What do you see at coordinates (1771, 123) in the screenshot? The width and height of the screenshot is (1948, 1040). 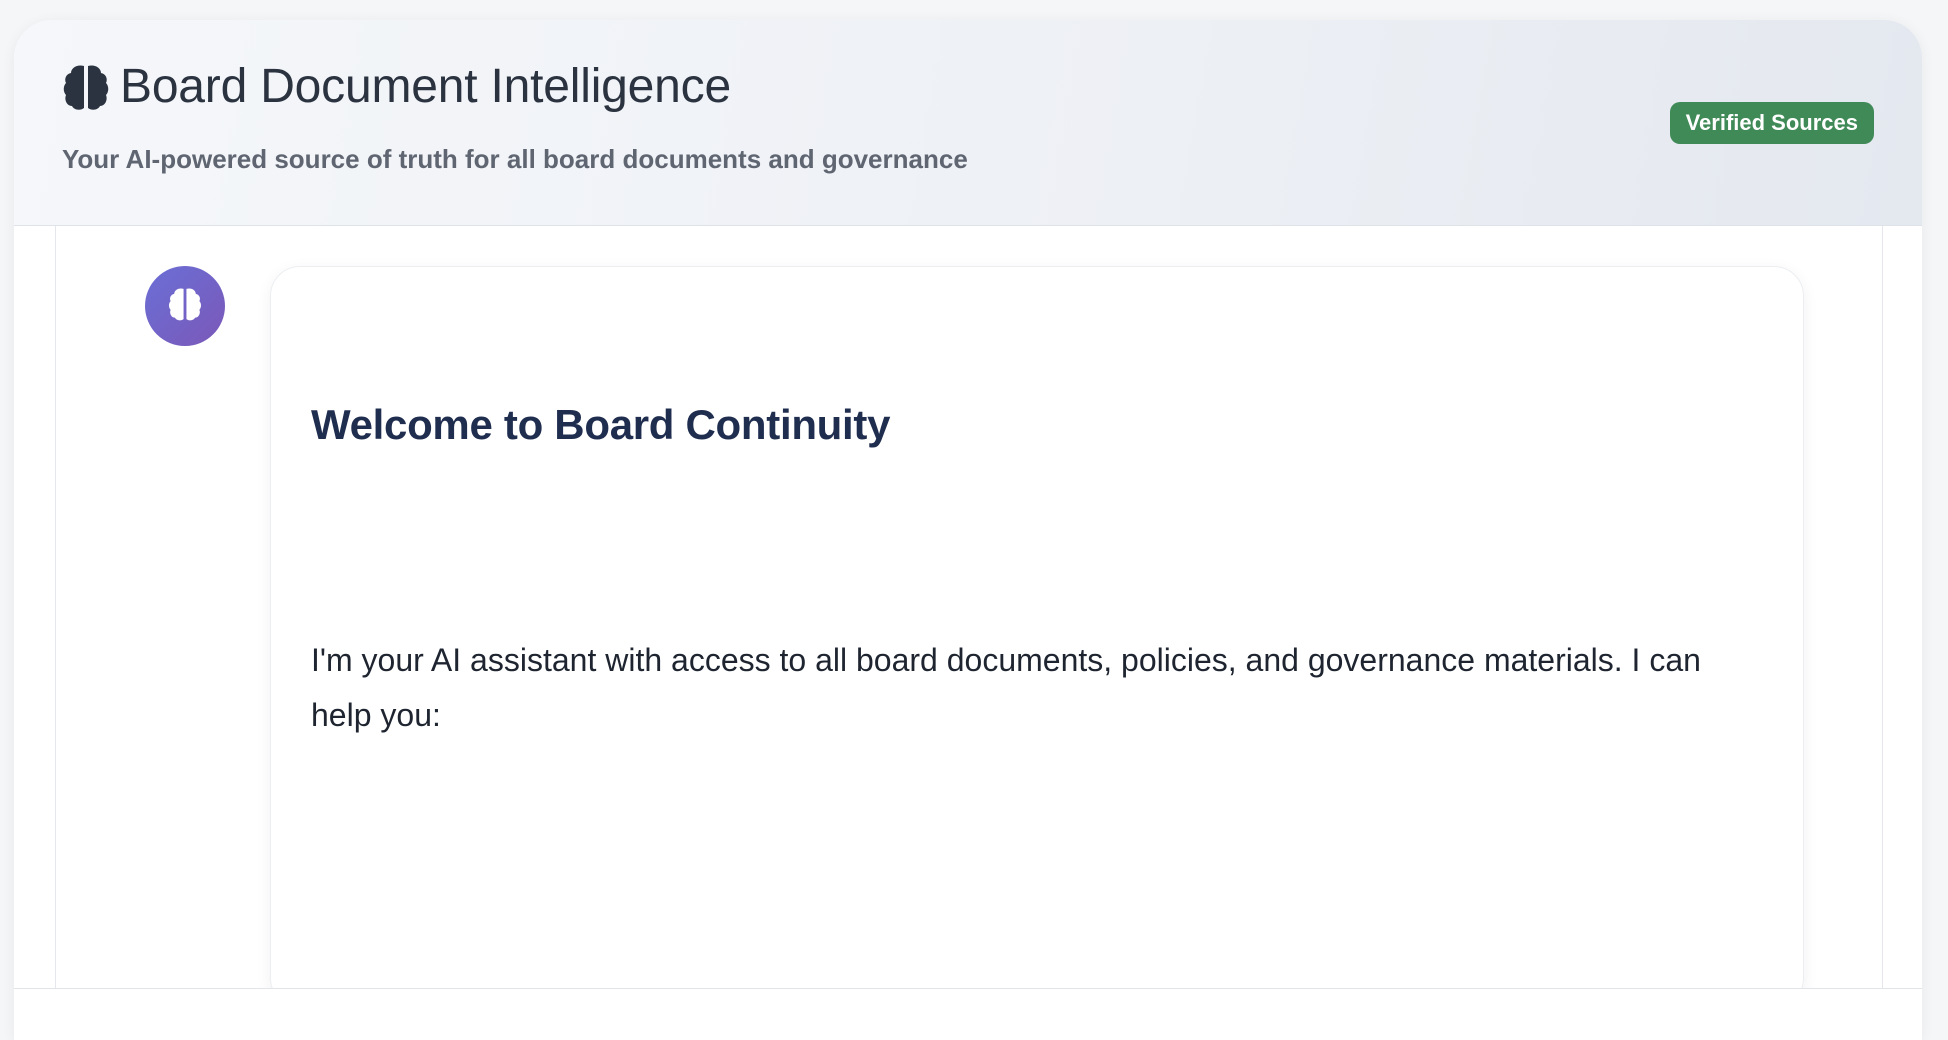 I see `verified-sources-badge: Verified Sources` at bounding box center [1771, 123].